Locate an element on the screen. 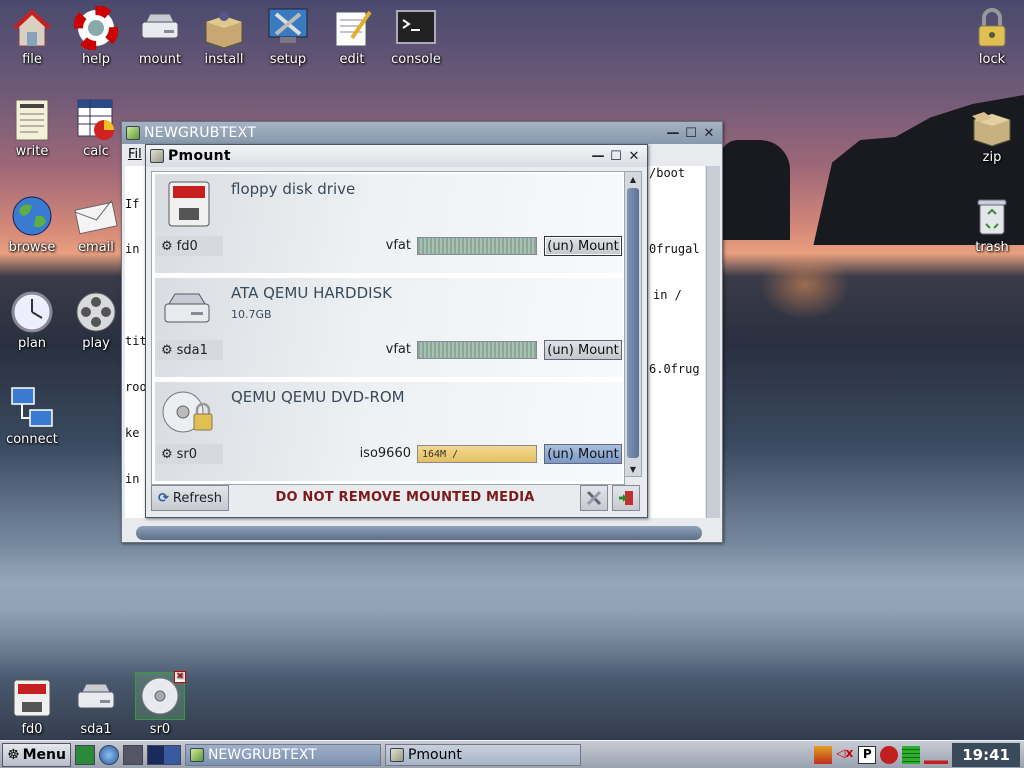 The image size is (1024, 768). desktop-icon-calc: calc is located at coordinates (96, 128).